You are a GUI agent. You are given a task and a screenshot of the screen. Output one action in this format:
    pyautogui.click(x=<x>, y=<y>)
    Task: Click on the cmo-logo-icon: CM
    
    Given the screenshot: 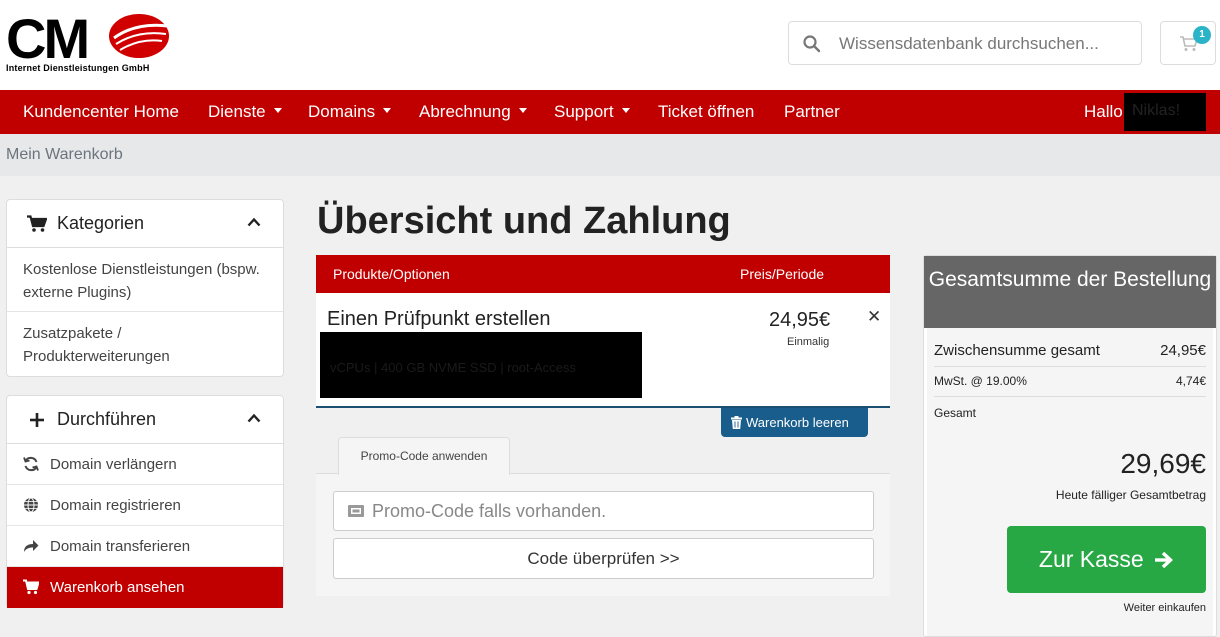 What is the action you would take?
    pyautogui.click(x=87, y=38)
    